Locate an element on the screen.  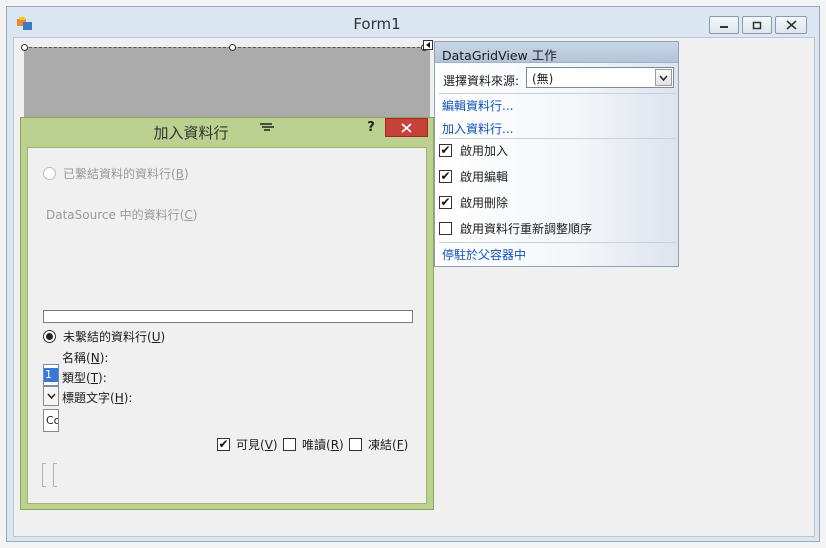
checkbox-label: 啟用刪除 is located at coordinates (484, 202).